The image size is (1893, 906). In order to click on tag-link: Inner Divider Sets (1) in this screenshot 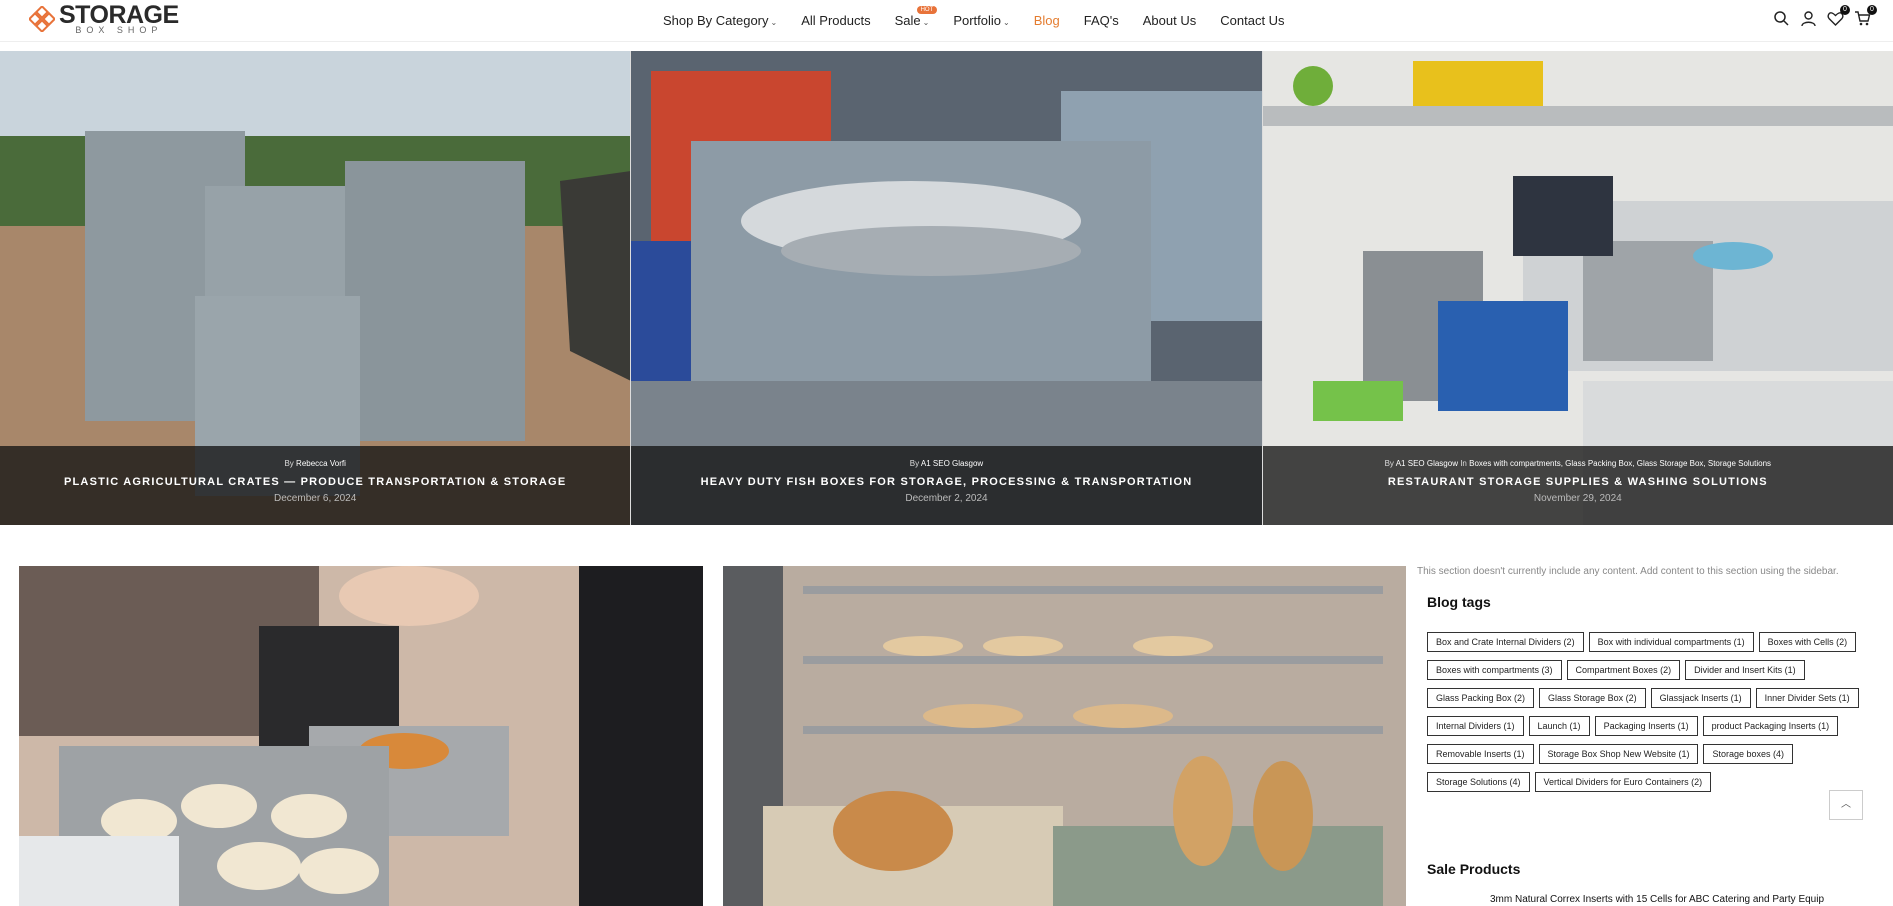, I will do `click(1807, 698)`.